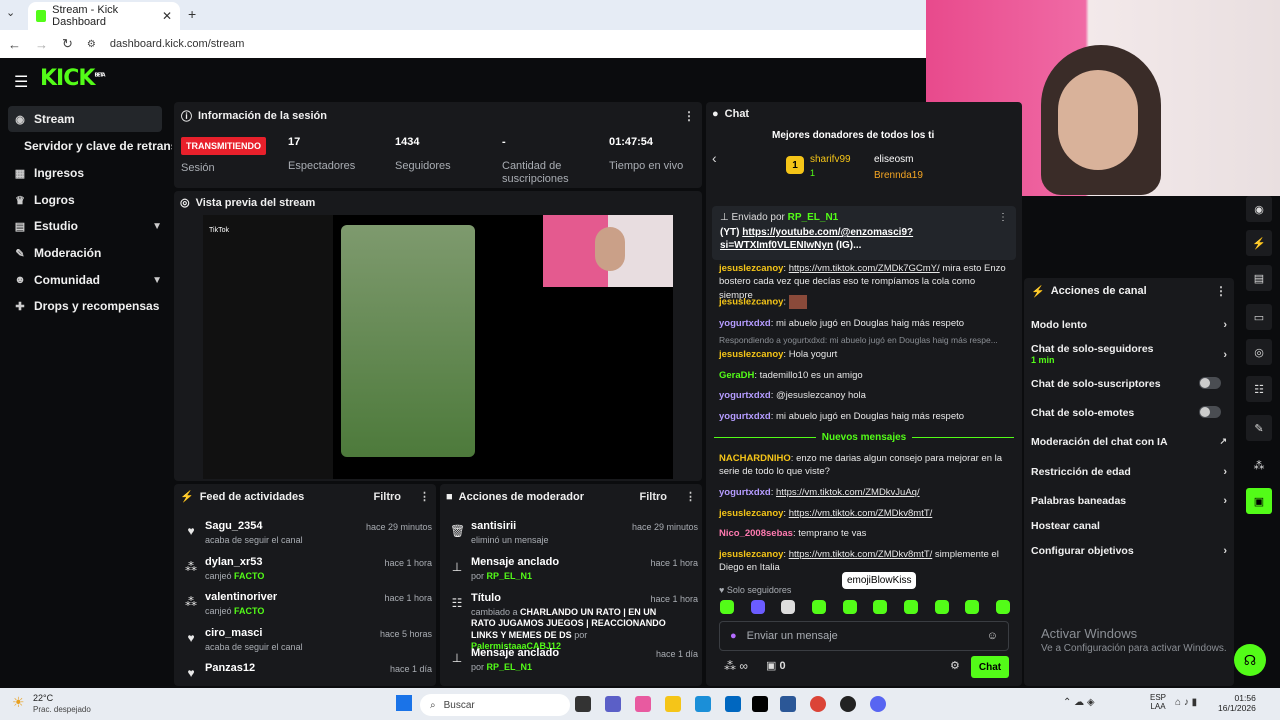 This screenshot has height=720, width=1280. Describe the element at coordinates (1129, 383) in the screenshot. I see `action-subscribers-only: Chat de solo-suscriptores` at that location.